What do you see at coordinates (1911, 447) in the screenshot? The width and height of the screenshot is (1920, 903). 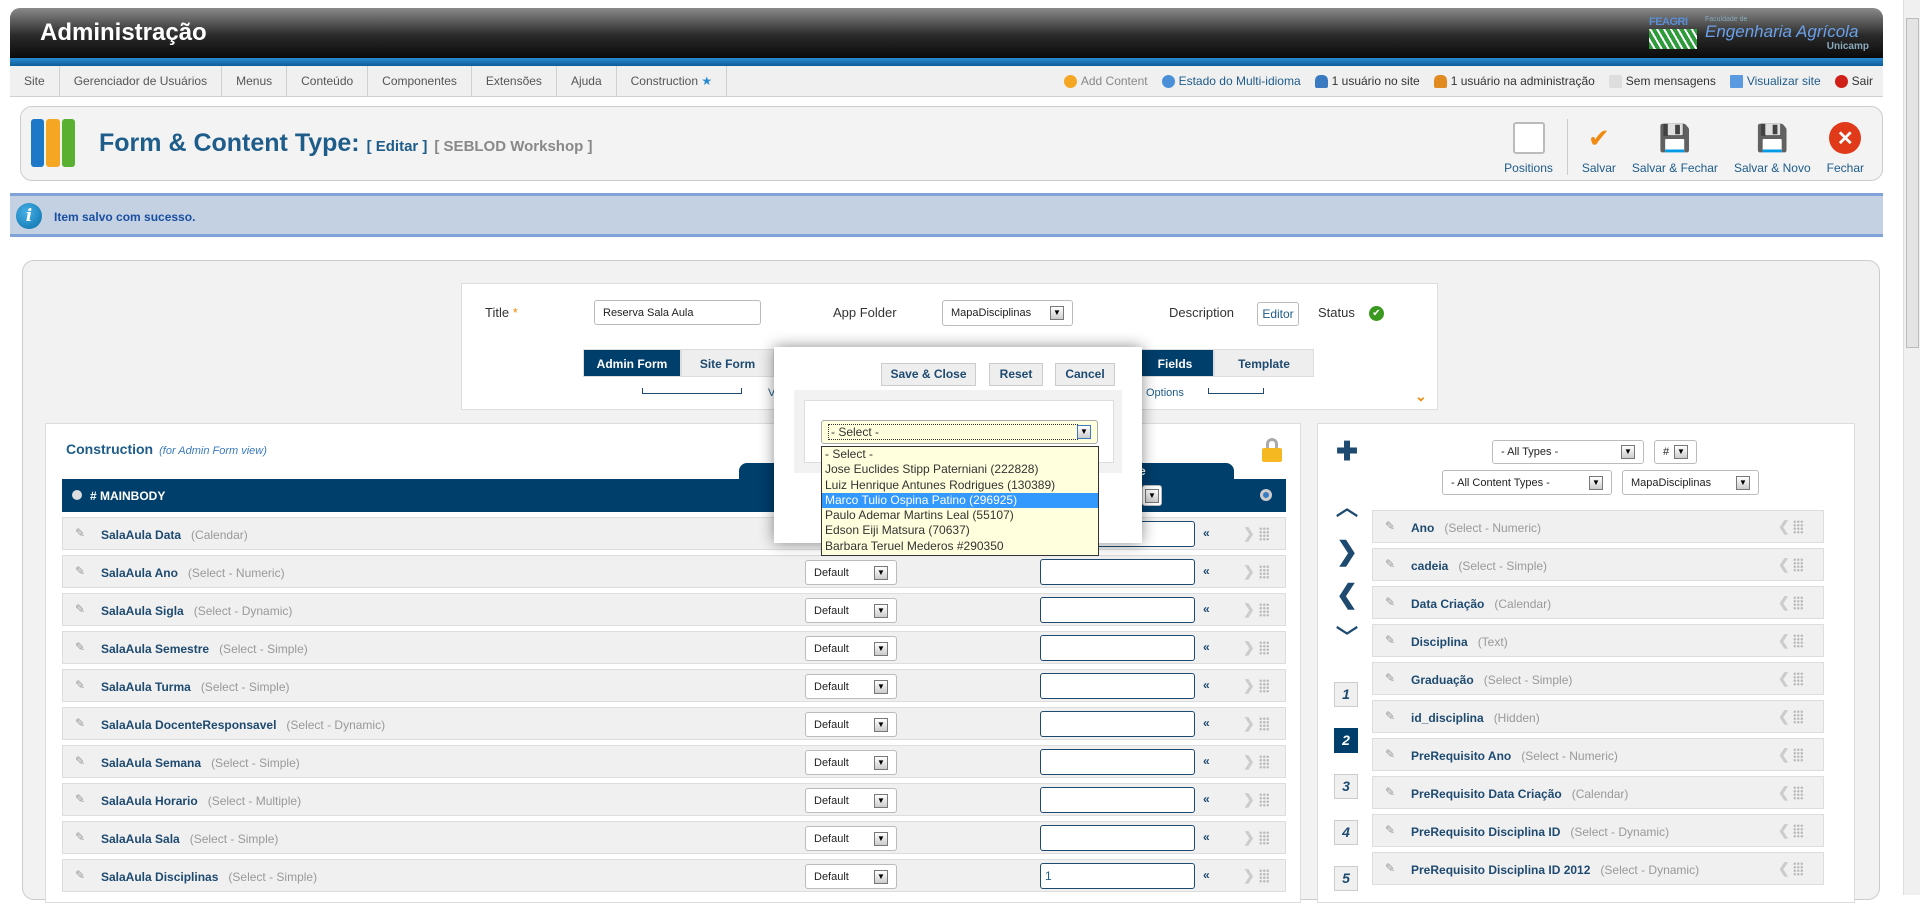 I see `page-scrollbar` at bounding box center [1911, 447].